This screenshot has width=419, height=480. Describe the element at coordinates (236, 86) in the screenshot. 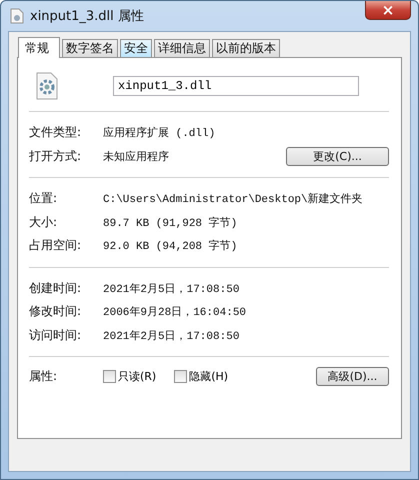

I see `file-name-field: xinput1_3.dll` at that location.